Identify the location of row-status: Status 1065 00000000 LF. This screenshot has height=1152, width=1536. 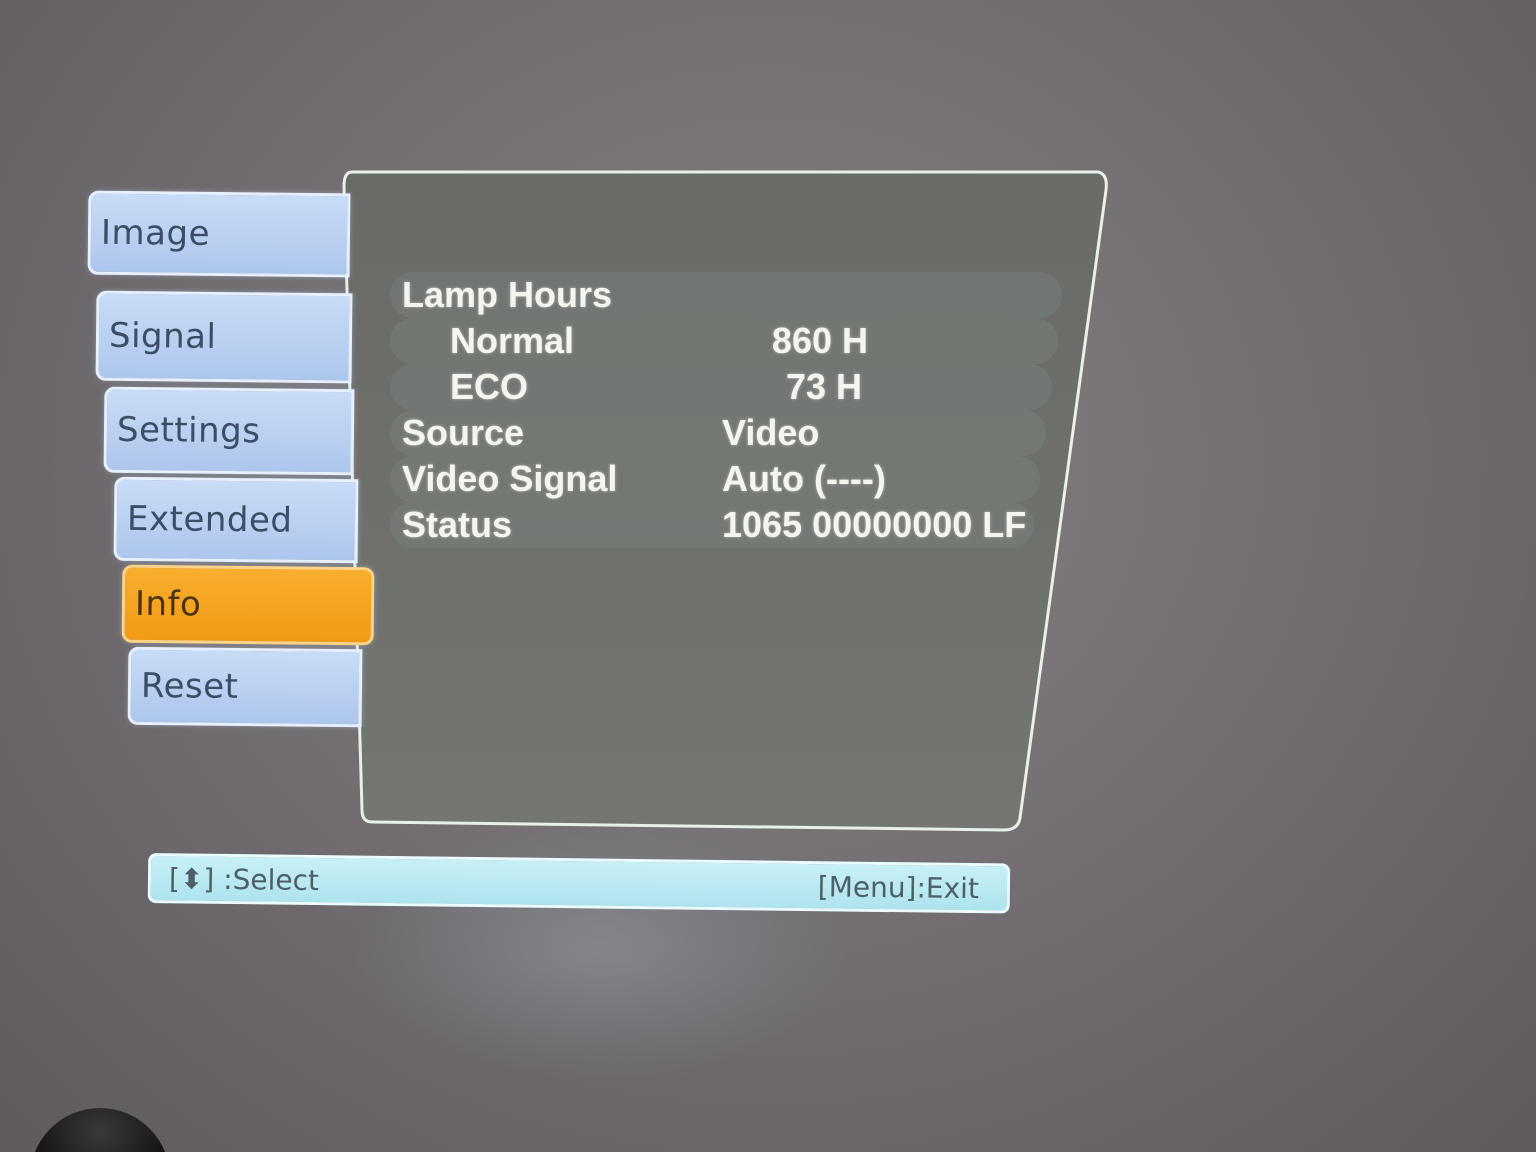
(712, 525).